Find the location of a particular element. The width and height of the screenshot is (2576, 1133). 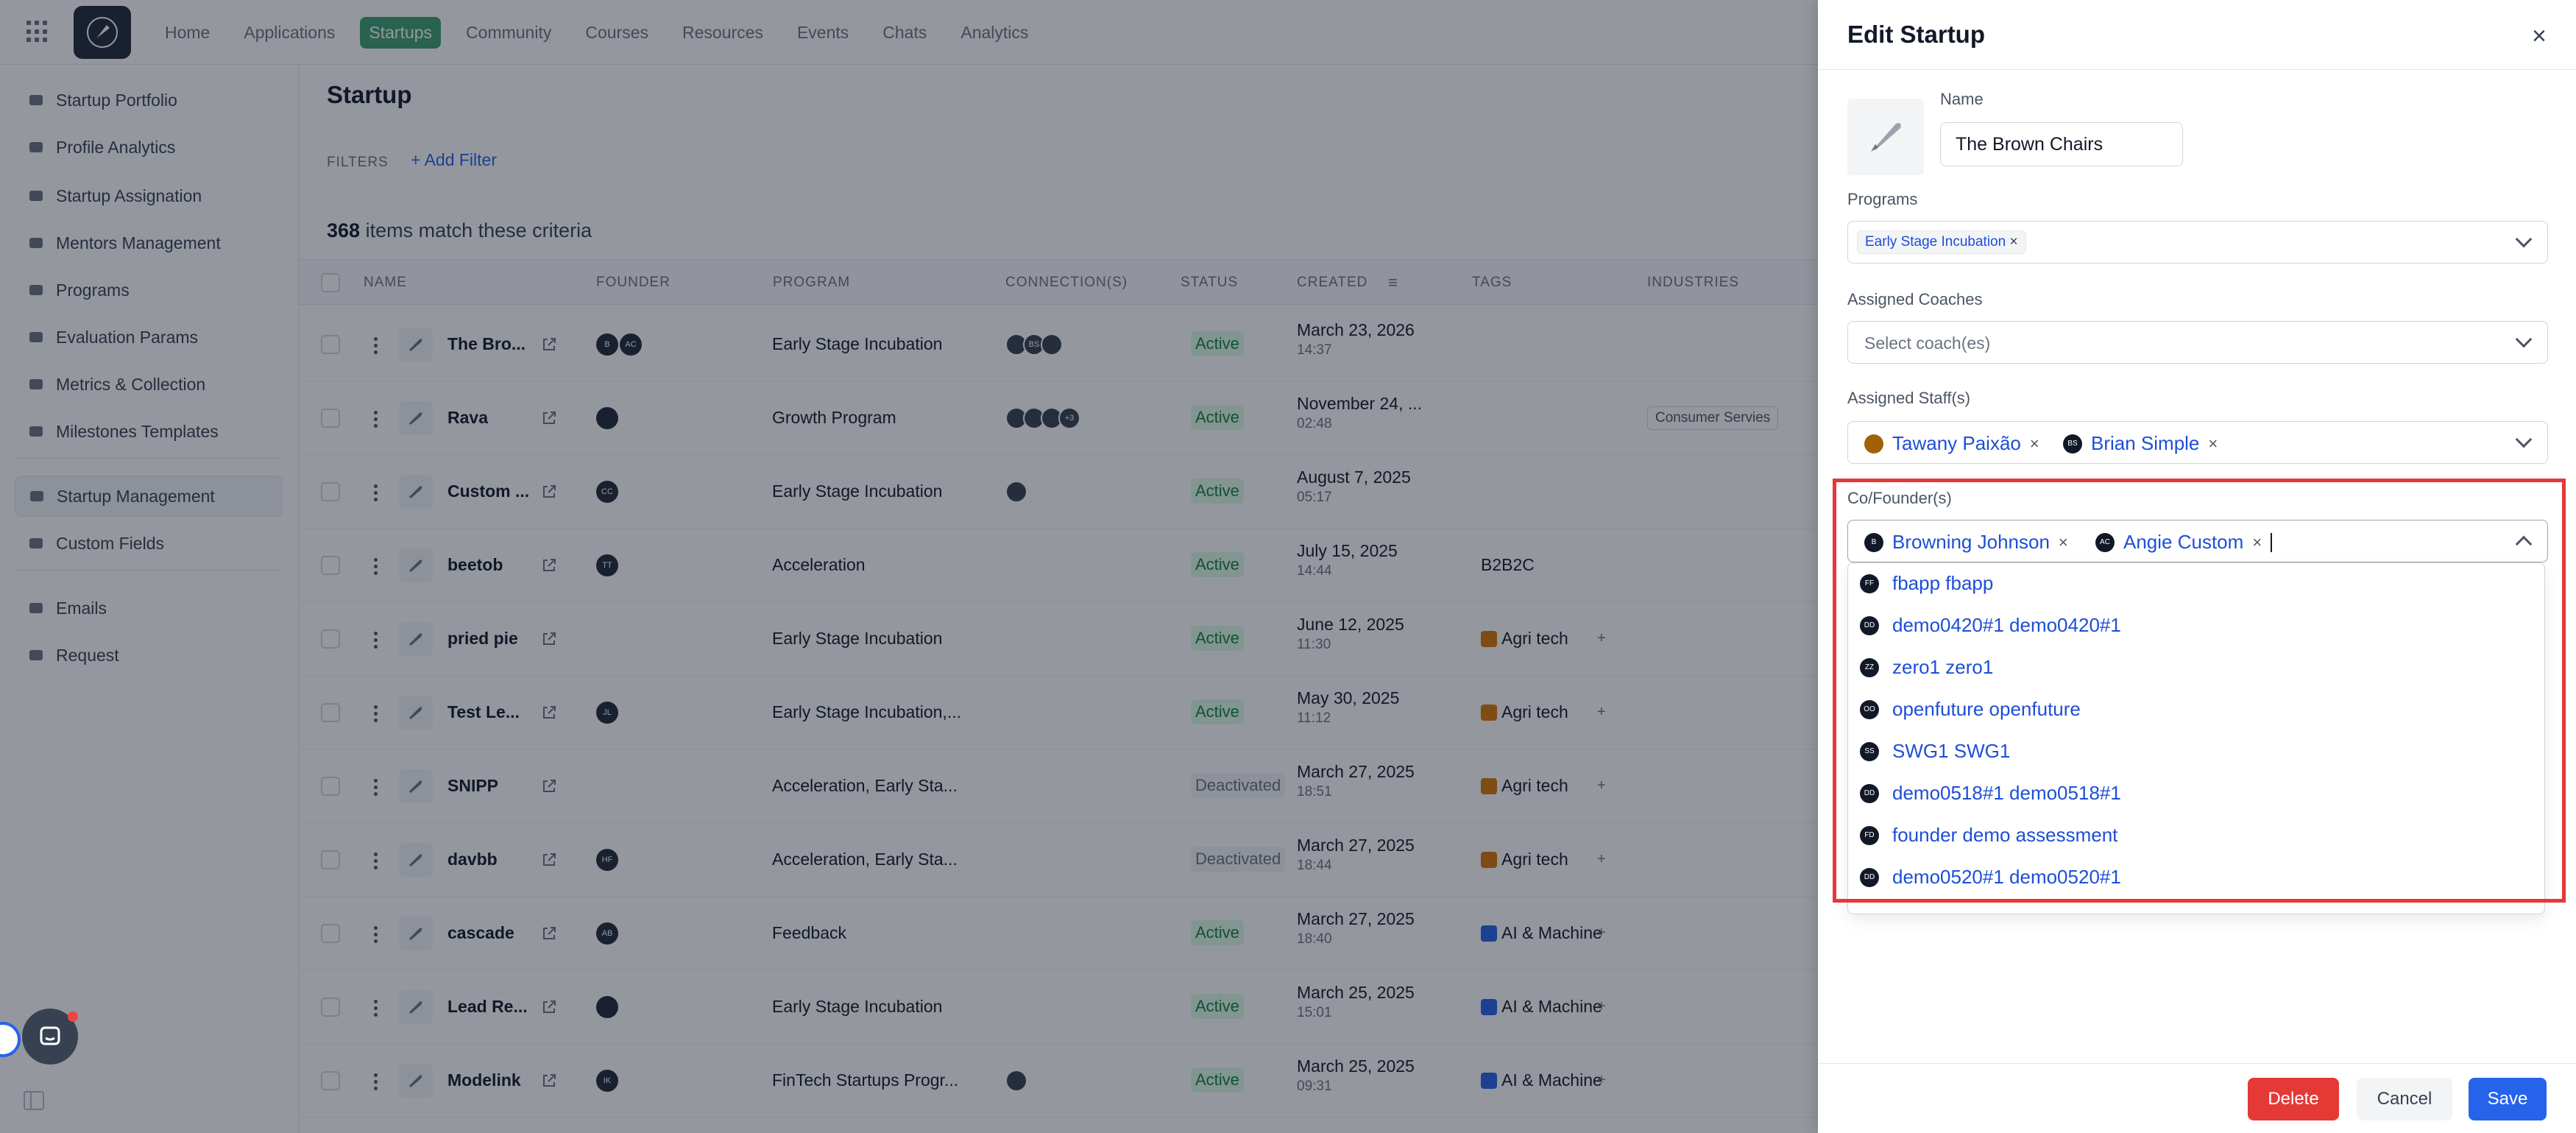

panel-title: Edit Startup is located at coordinates (1916, 34).